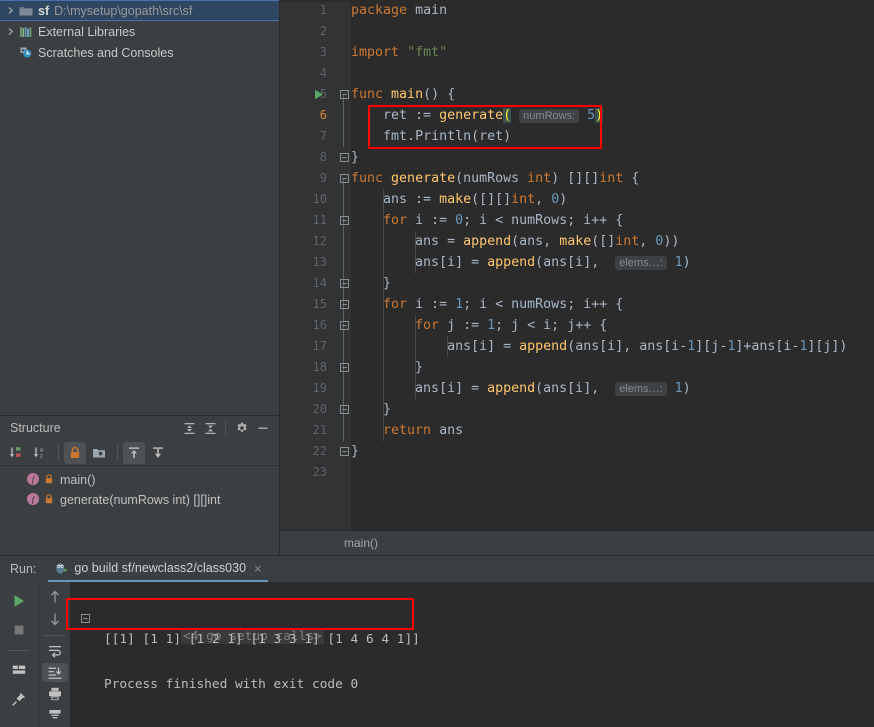  I want to click on scratches-icon, so click(26, 52).